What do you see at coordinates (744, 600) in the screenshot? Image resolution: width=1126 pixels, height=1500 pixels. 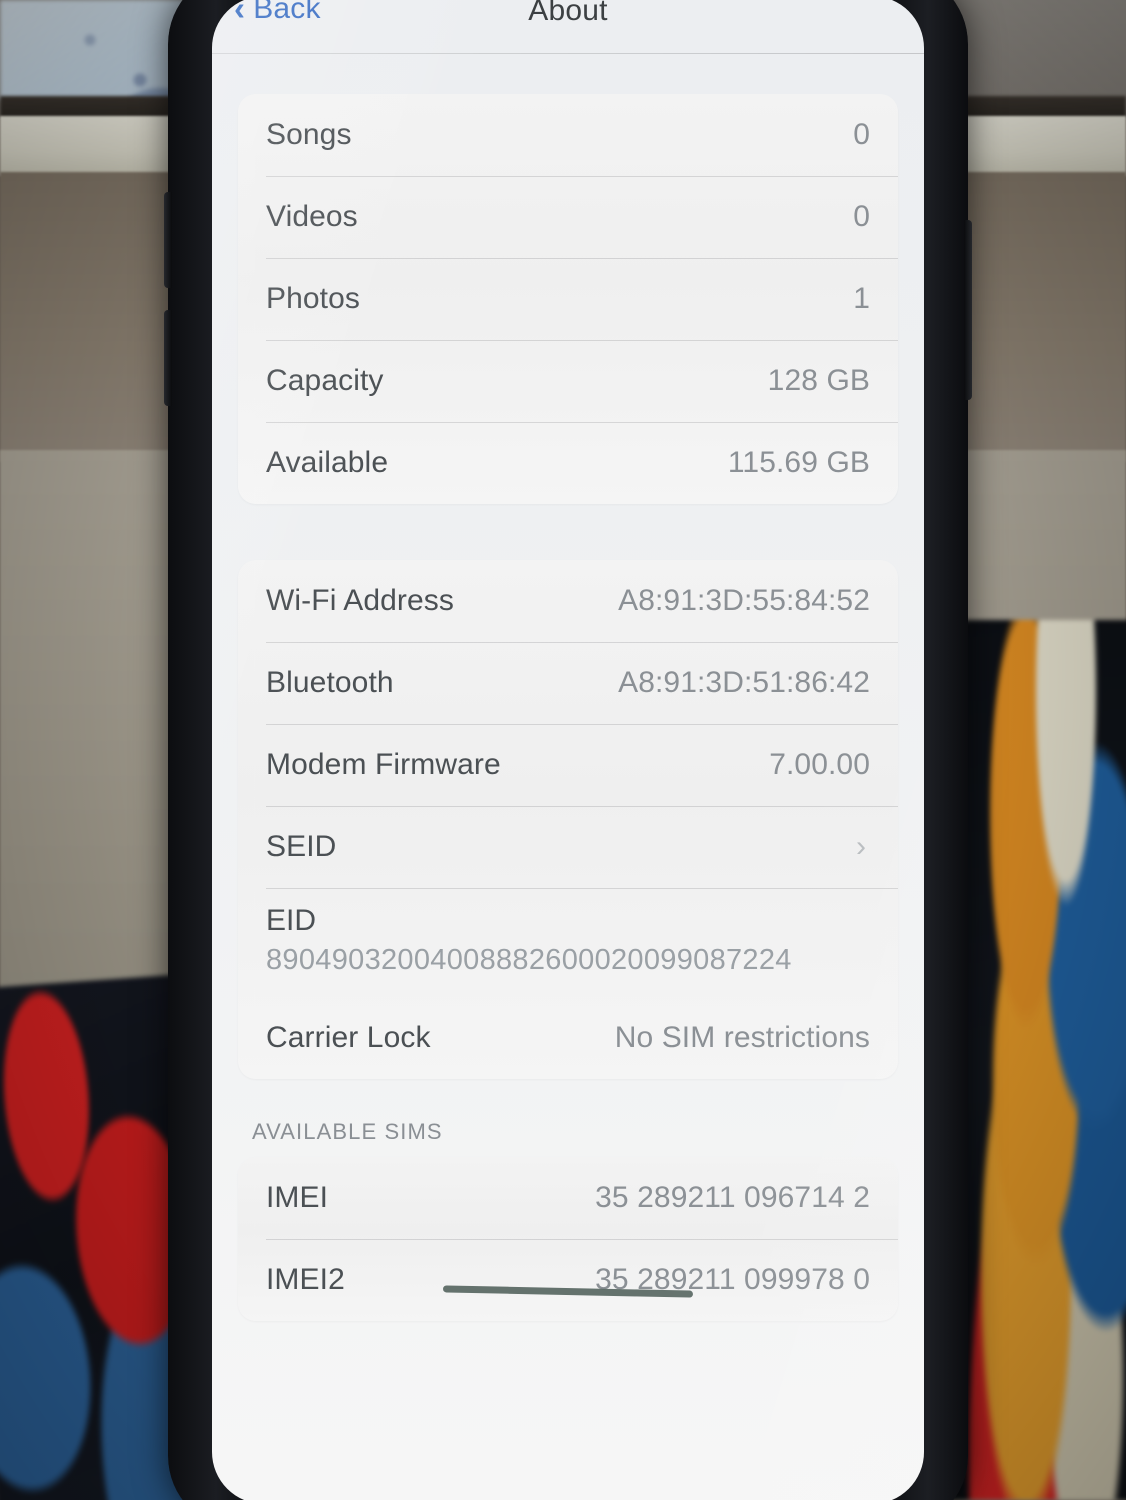 I see `row-value: A8:91:3D:55:84:52` at bounding box center [744, 600].